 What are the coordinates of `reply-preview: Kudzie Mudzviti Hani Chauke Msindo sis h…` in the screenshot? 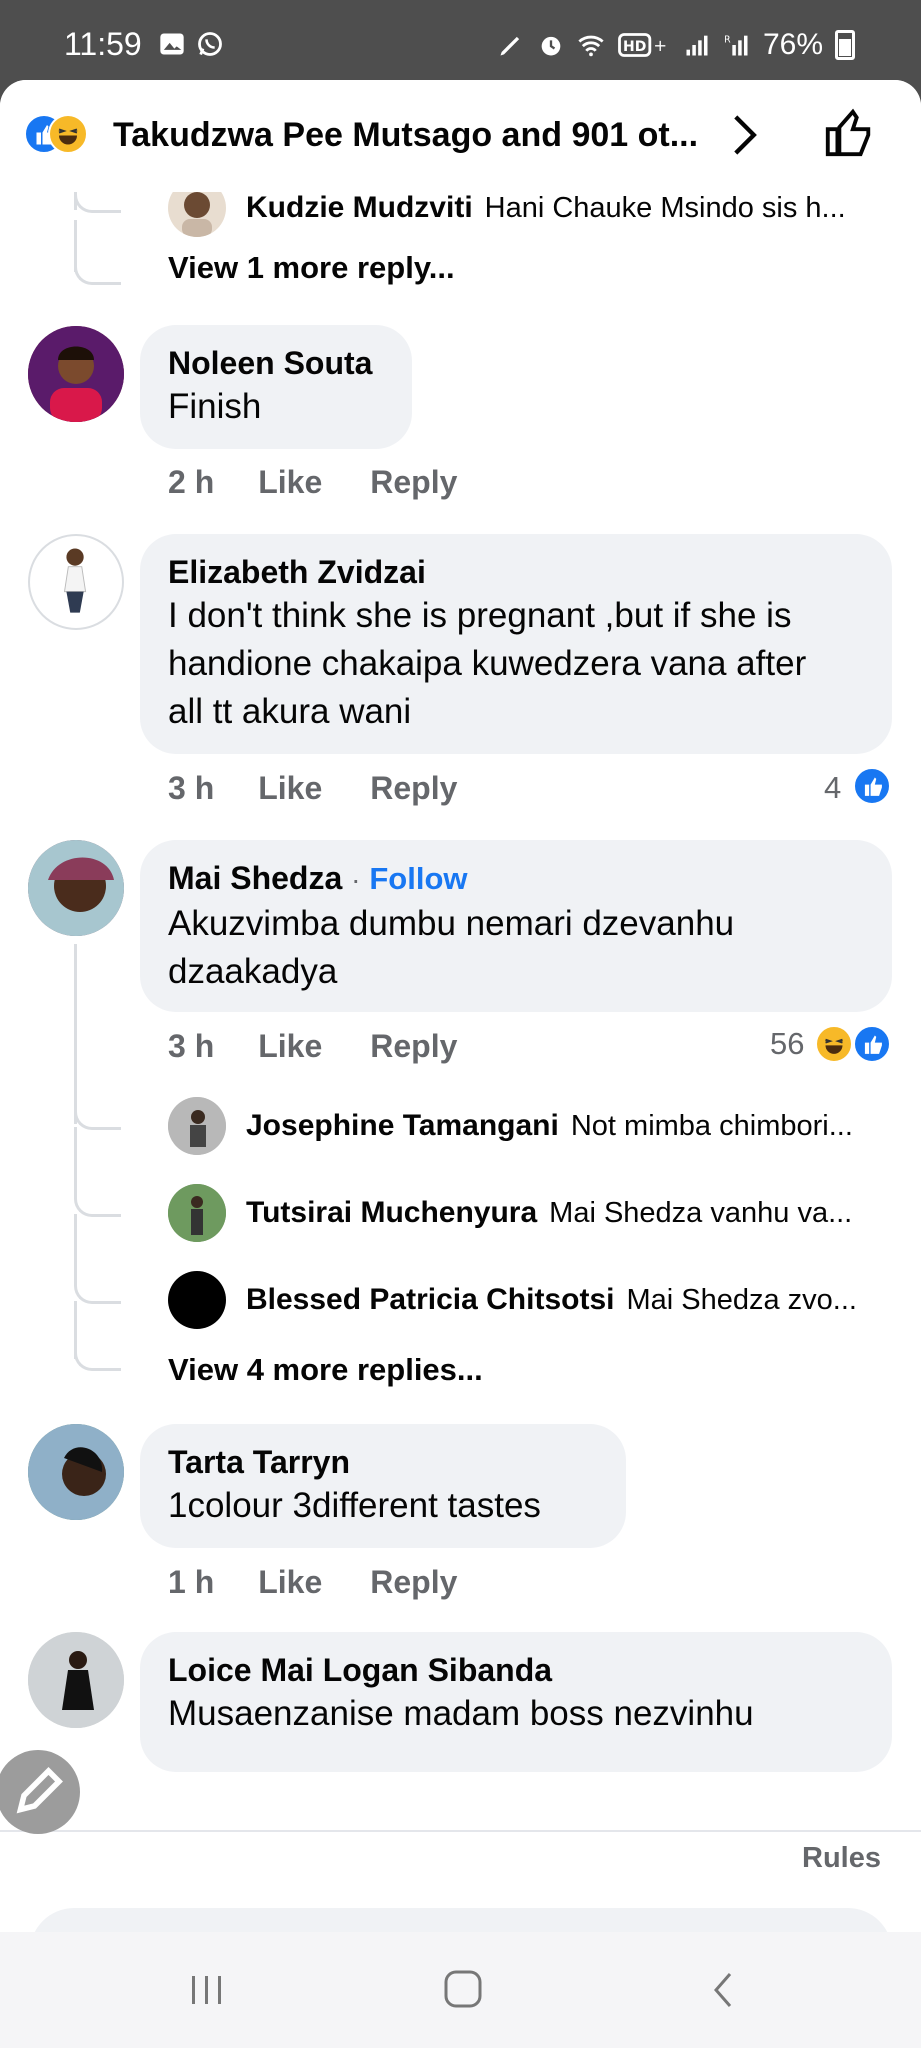 It's located at (530, 215).